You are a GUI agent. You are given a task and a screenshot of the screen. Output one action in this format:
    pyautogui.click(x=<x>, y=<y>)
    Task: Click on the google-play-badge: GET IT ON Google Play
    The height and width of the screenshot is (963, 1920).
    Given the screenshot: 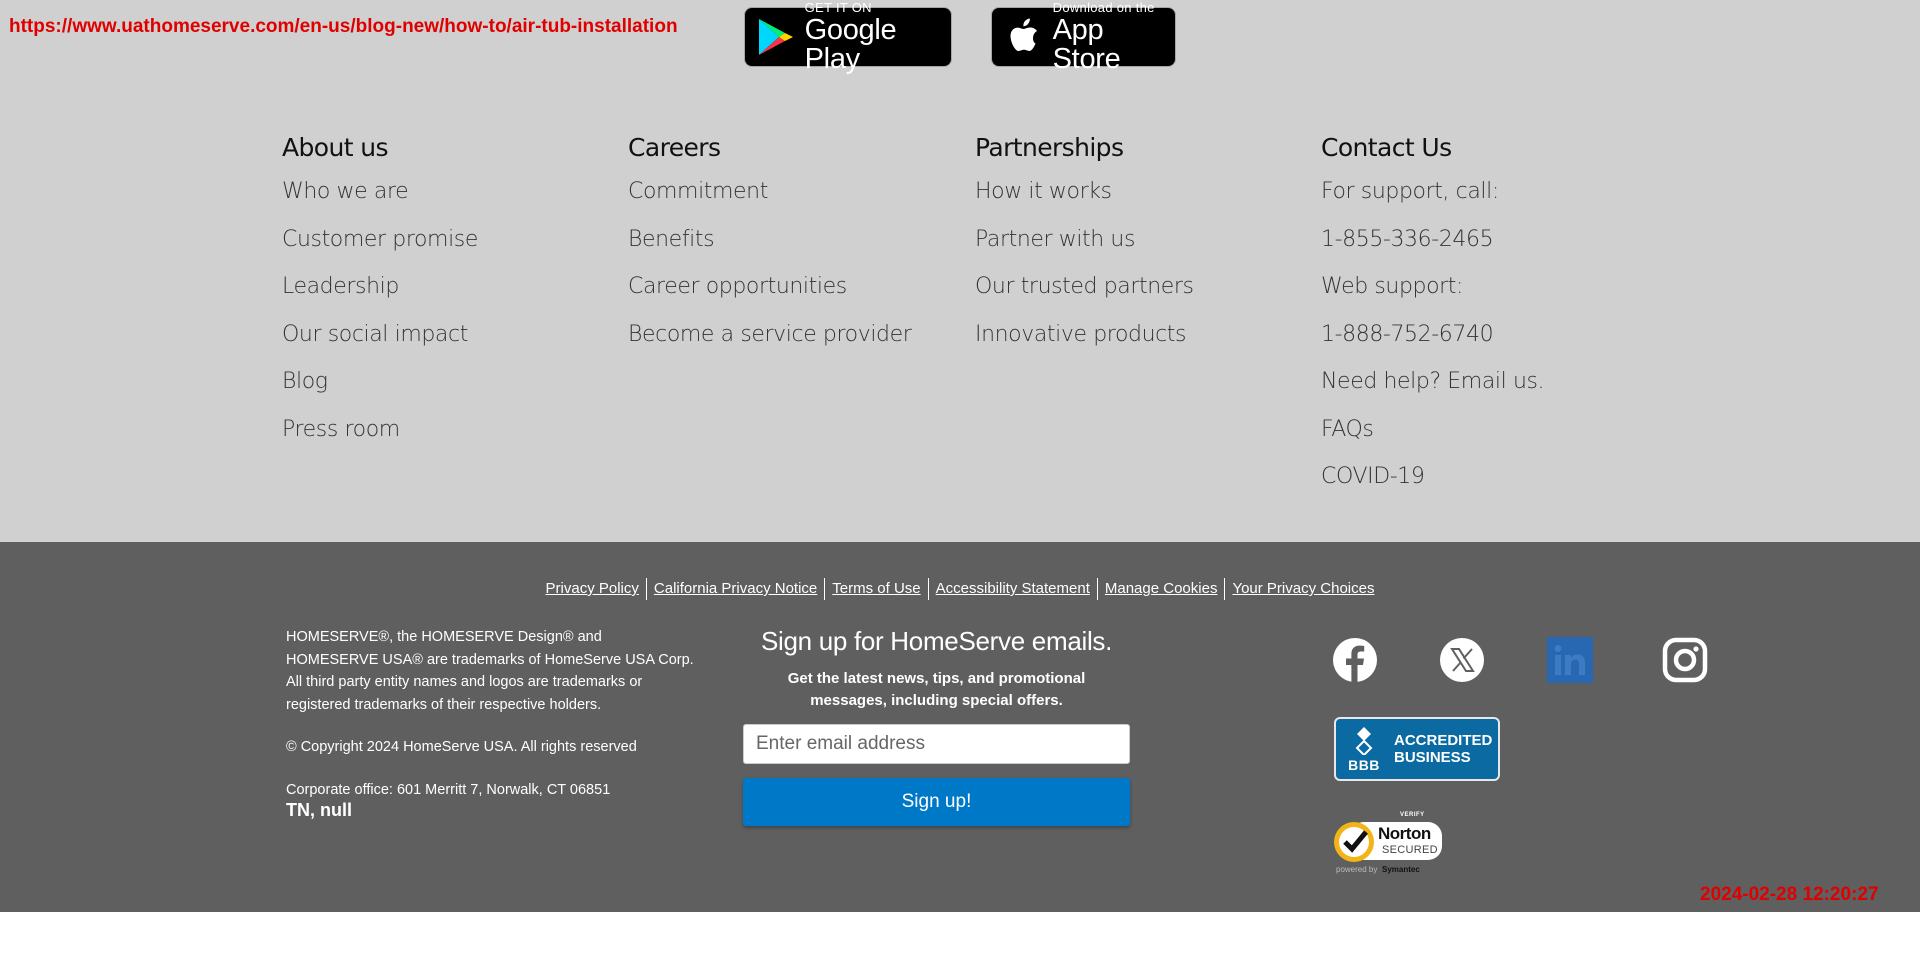 What is the action you would take?
    pyautogui.click(x=848, y=37)
    